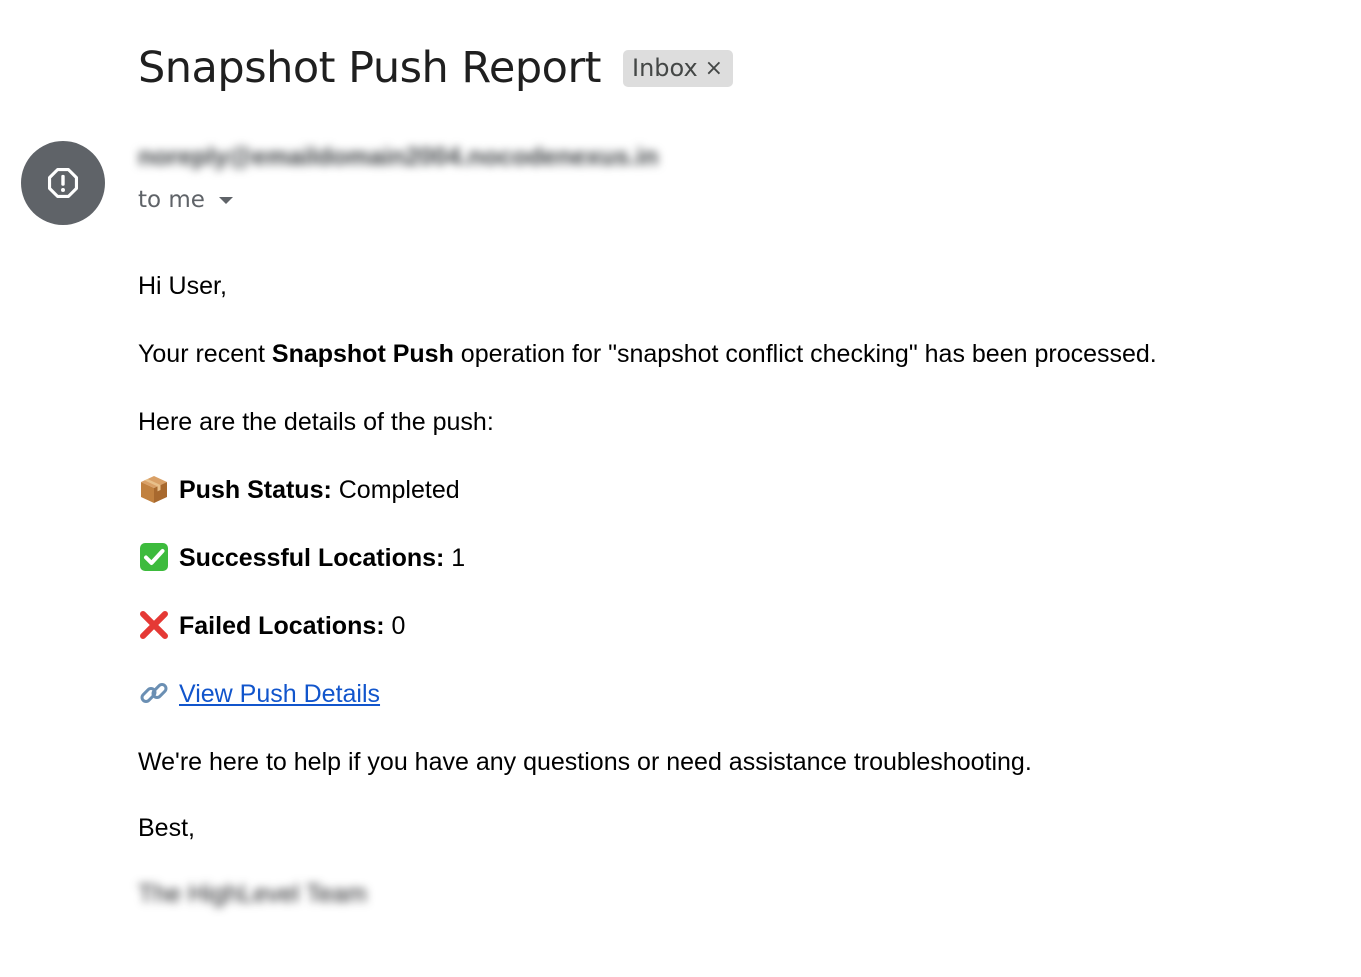  I want to click on subject-row: Snapshot Push Report Inbox ×, so click(436, 68).